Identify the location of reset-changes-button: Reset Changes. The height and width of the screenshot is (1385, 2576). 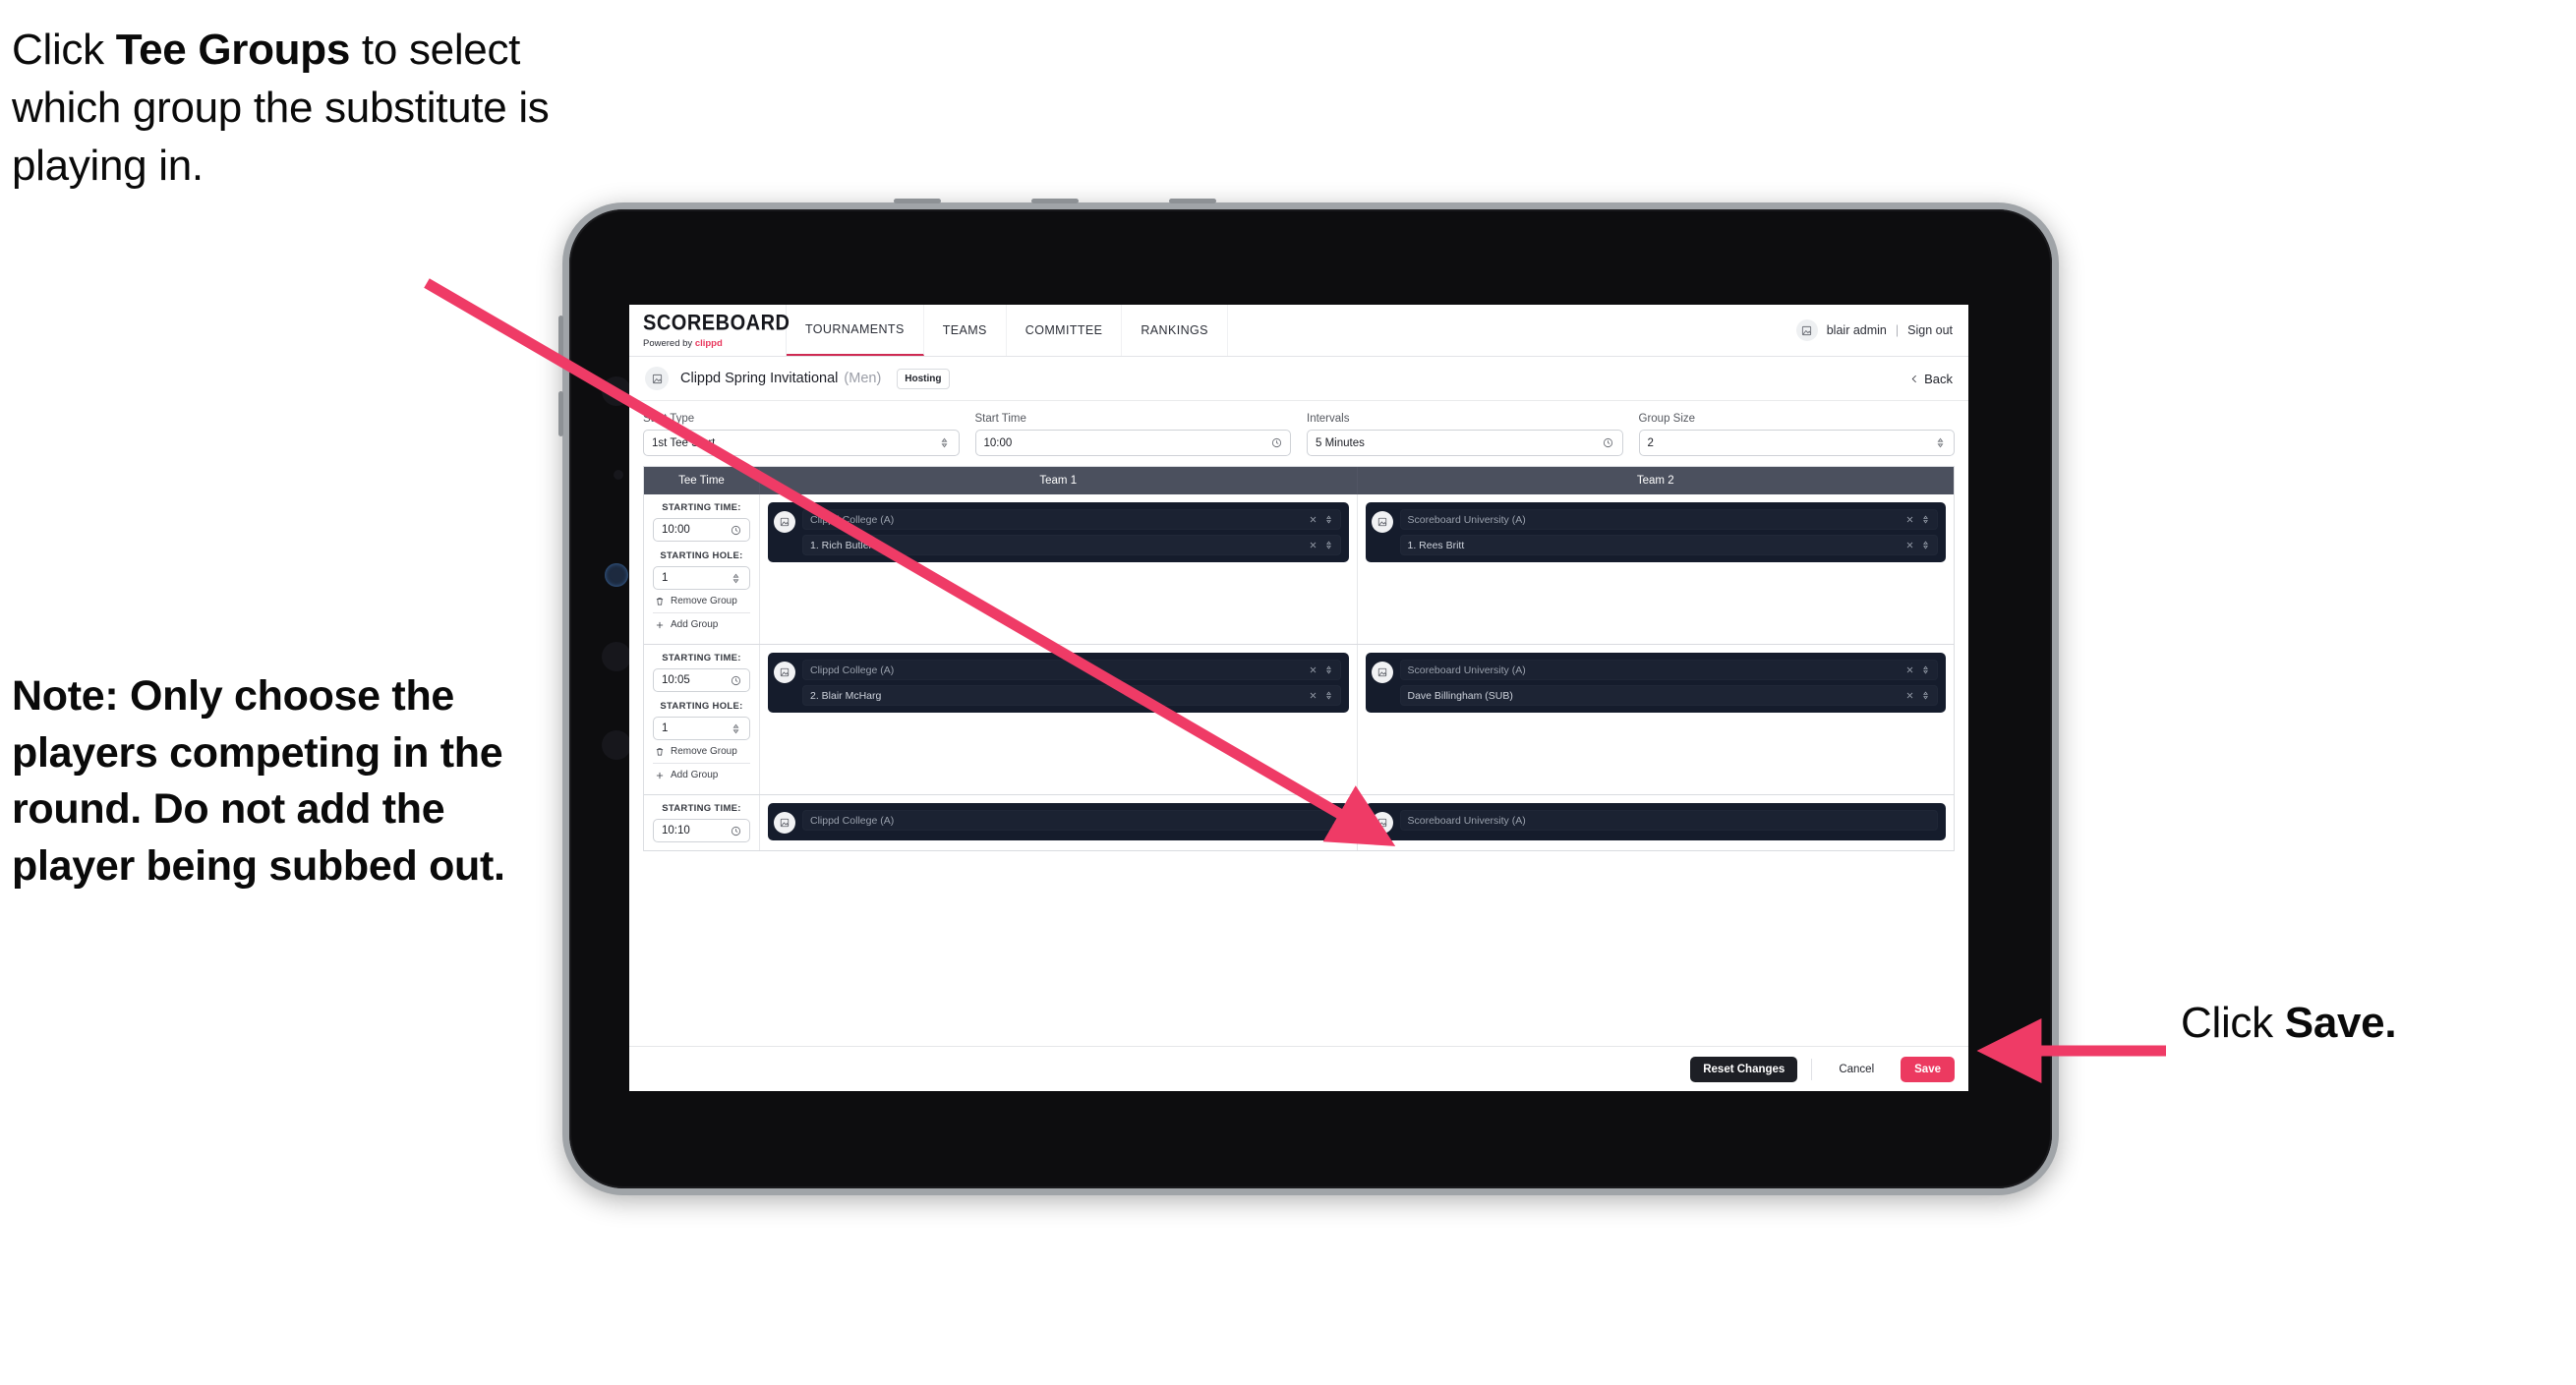
(1744, 1069).